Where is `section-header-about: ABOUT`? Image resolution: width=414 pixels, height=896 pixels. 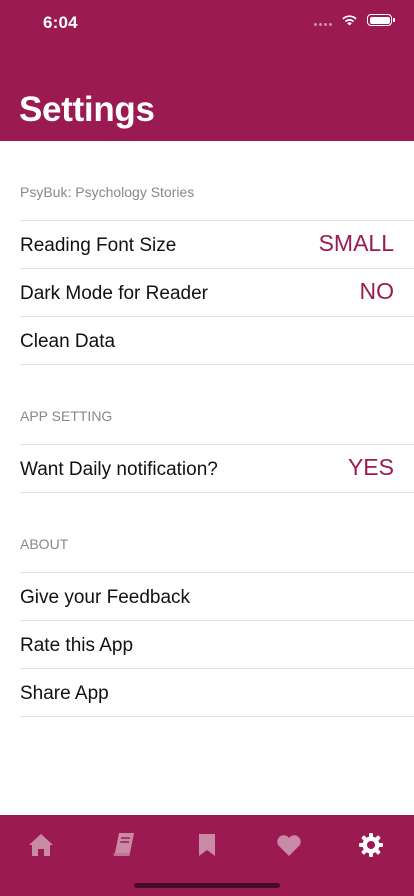
section-header-about: ABOUT is located at coordinates (44, 544).